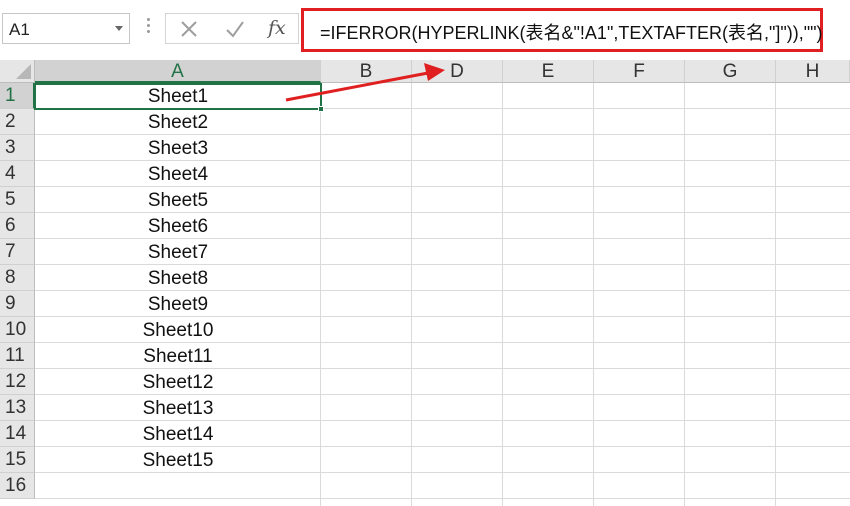 The image size is (850, 506). What do you see at coordinates (17, 226) in the screenshot?
I see `row-header-6: 6` at bounding box center [17, 226].